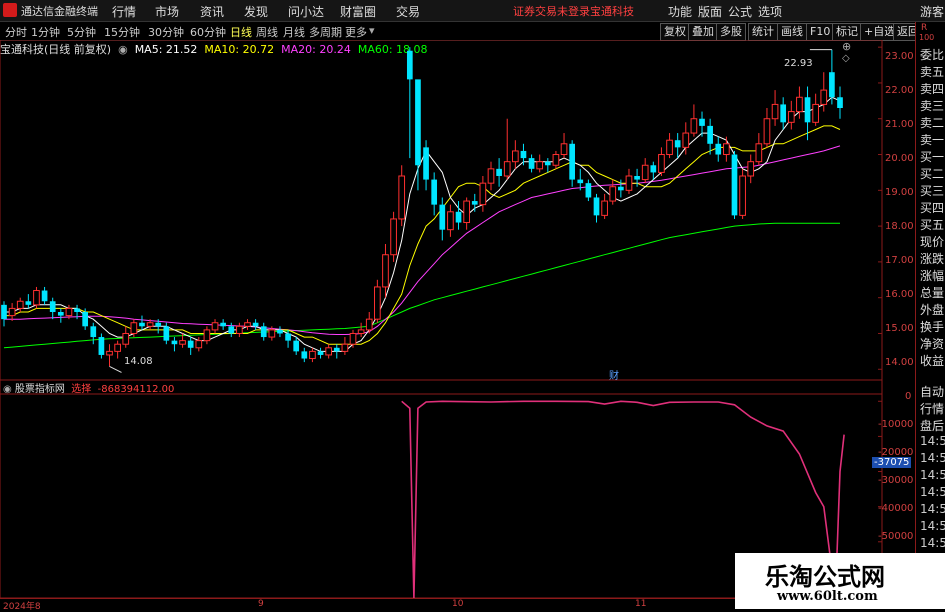  Describe the element at coordinates (932, 225) in the screenshot. I see `quote-field-label: 买五` at that location.